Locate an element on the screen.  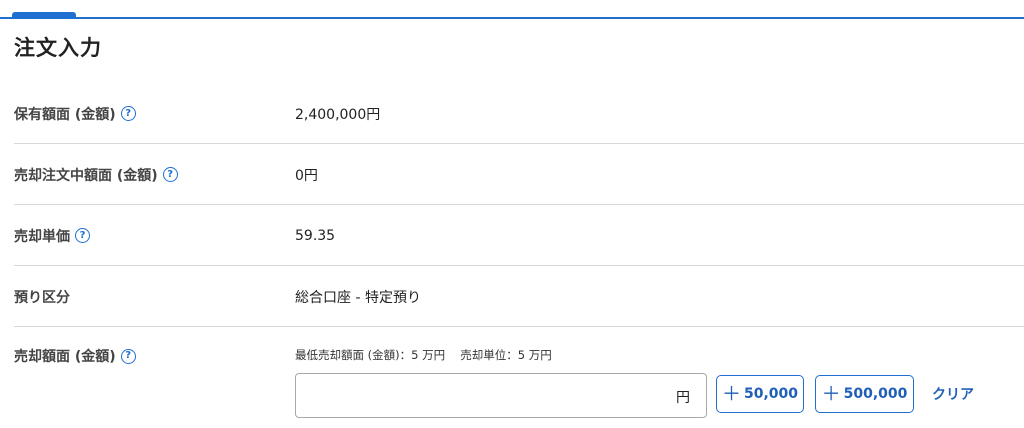
row-label: 売却注文中額面 (金額) is located at coordinates (86, 175).